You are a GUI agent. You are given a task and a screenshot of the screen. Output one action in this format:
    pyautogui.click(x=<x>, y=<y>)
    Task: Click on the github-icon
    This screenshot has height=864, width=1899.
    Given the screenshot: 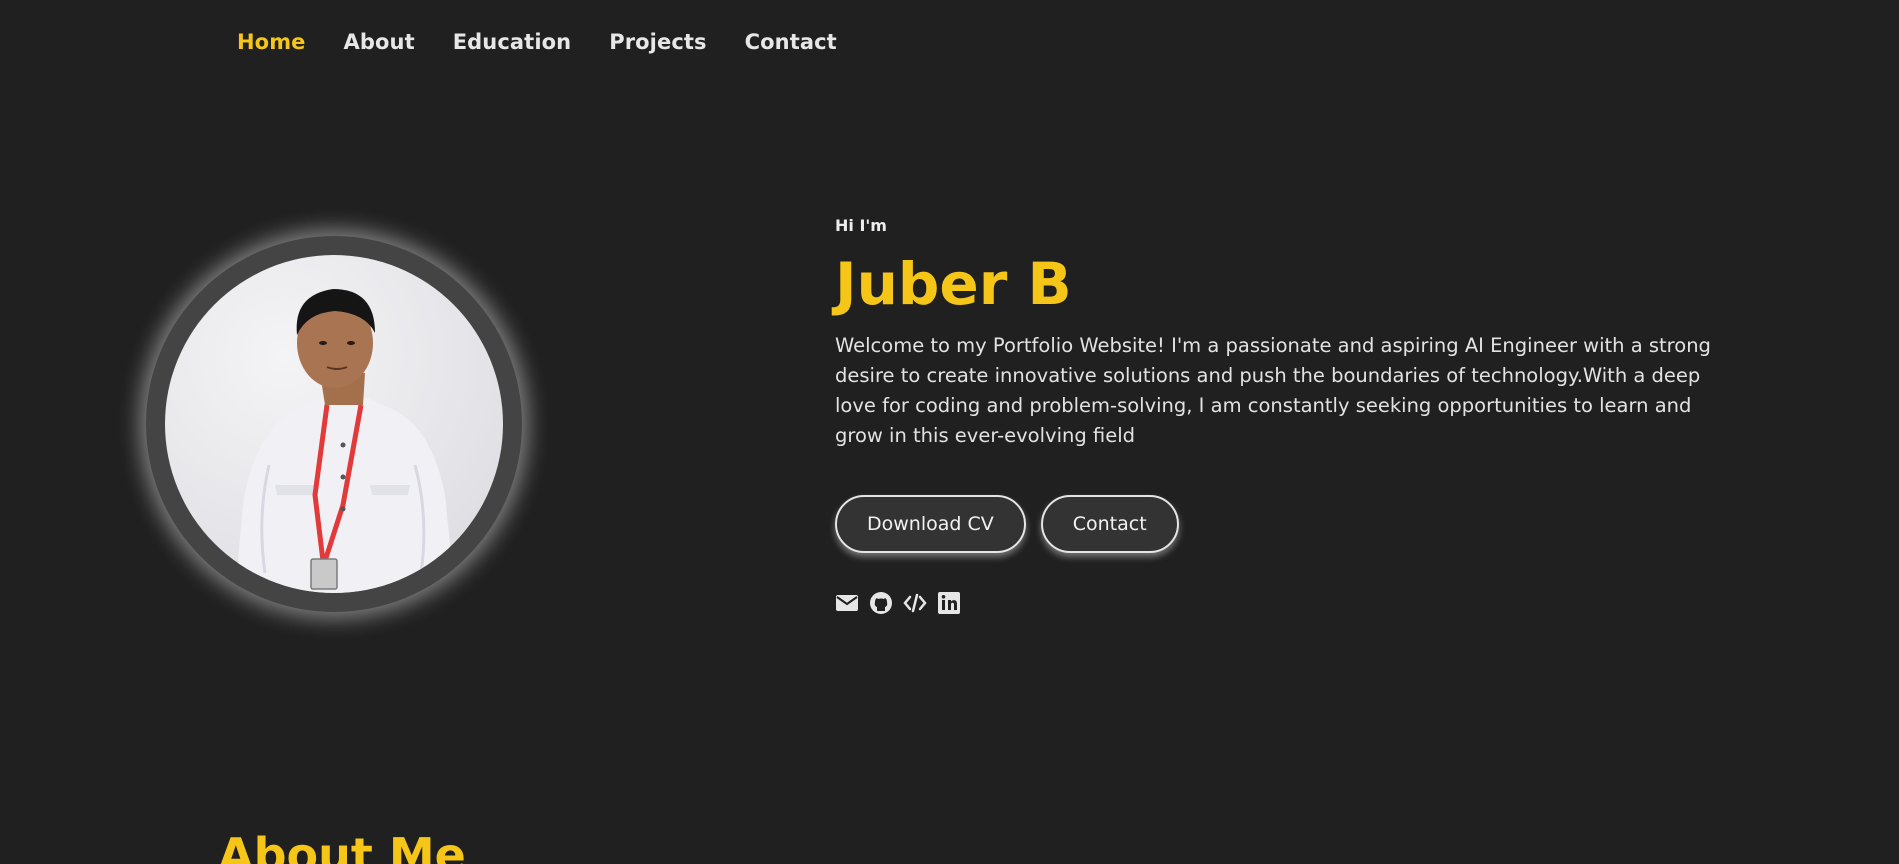 What is the action you would take?
    pyautogui.click(x=881, y=603)
    